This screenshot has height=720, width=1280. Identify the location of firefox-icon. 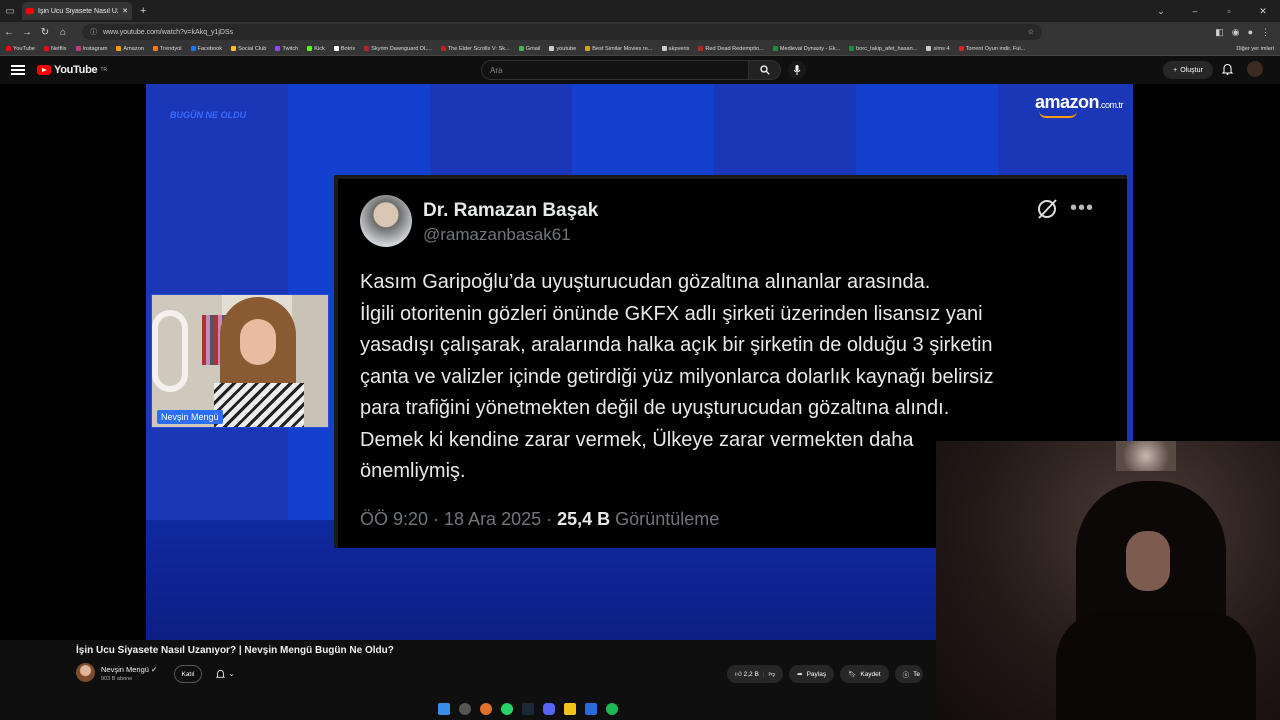
(486, 709).